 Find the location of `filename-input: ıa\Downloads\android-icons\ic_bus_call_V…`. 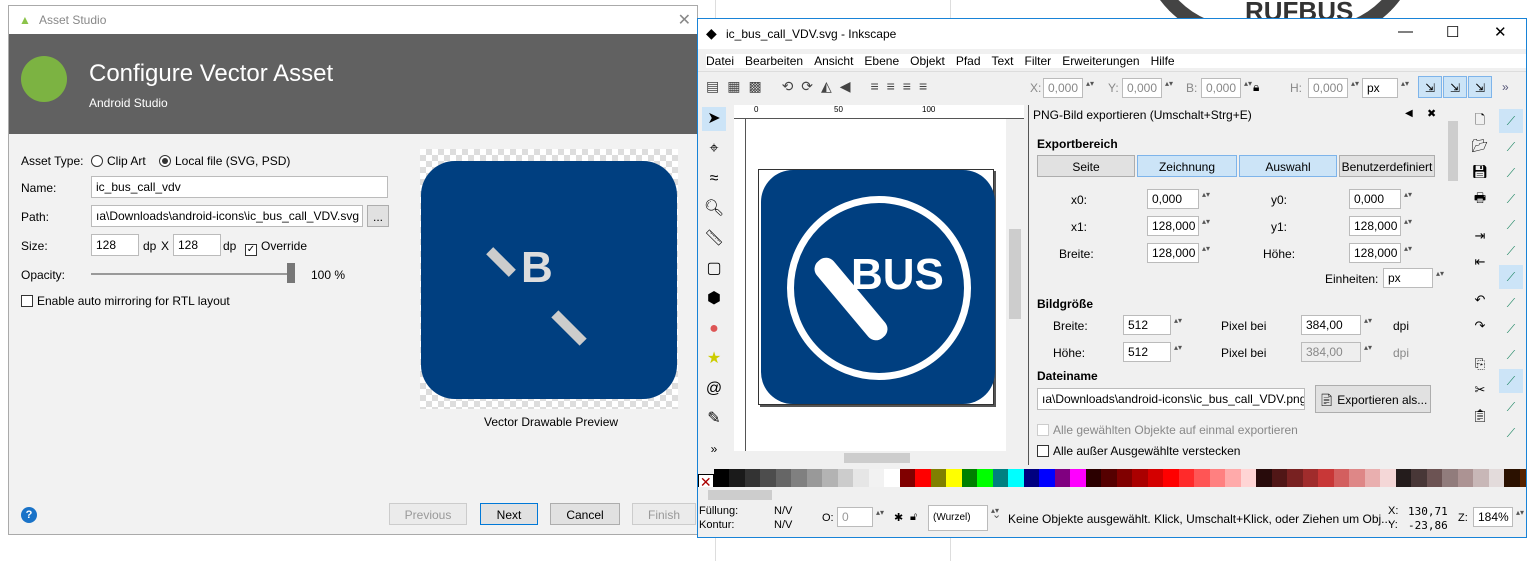

filename-input: ıa\Downloads\android-icons\ic_bus_call_V… is located at coordinates (1171, 399).